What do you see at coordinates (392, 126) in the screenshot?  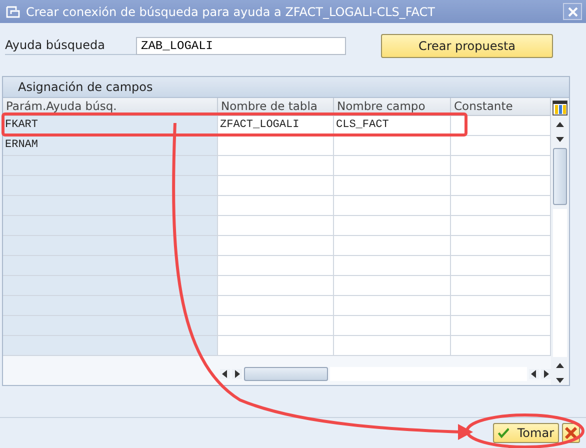 I see `table-cell: CLS_FACT` at bounding box center [392, 126].